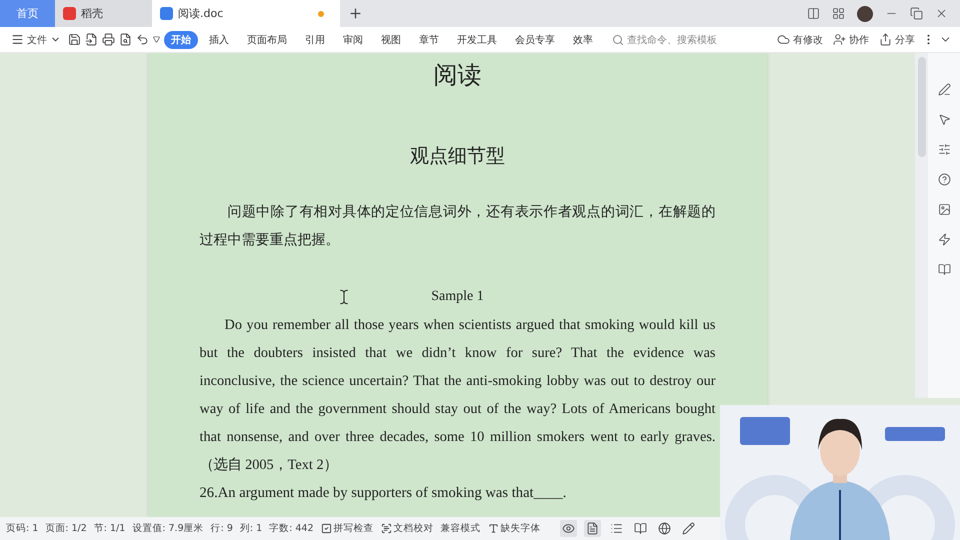 The height and width of the screenshot is (540, 960). I want to click on share-icon, so click(885, 39).